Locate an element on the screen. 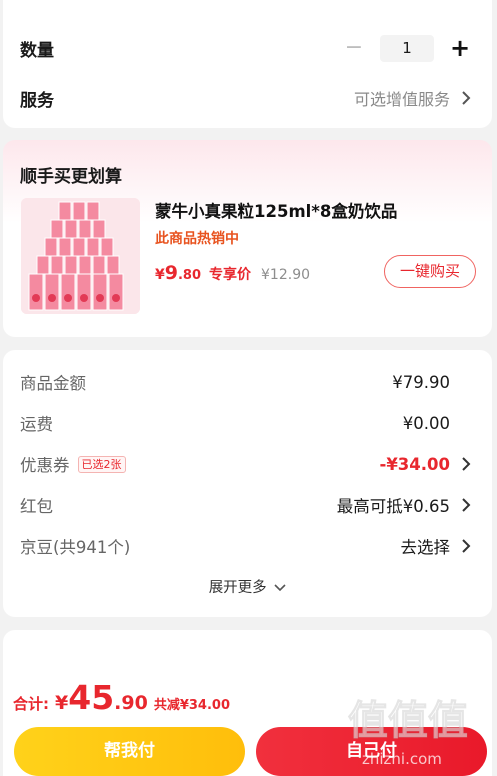  original-price: ¥12.90 is located at coordinates (286, 275).